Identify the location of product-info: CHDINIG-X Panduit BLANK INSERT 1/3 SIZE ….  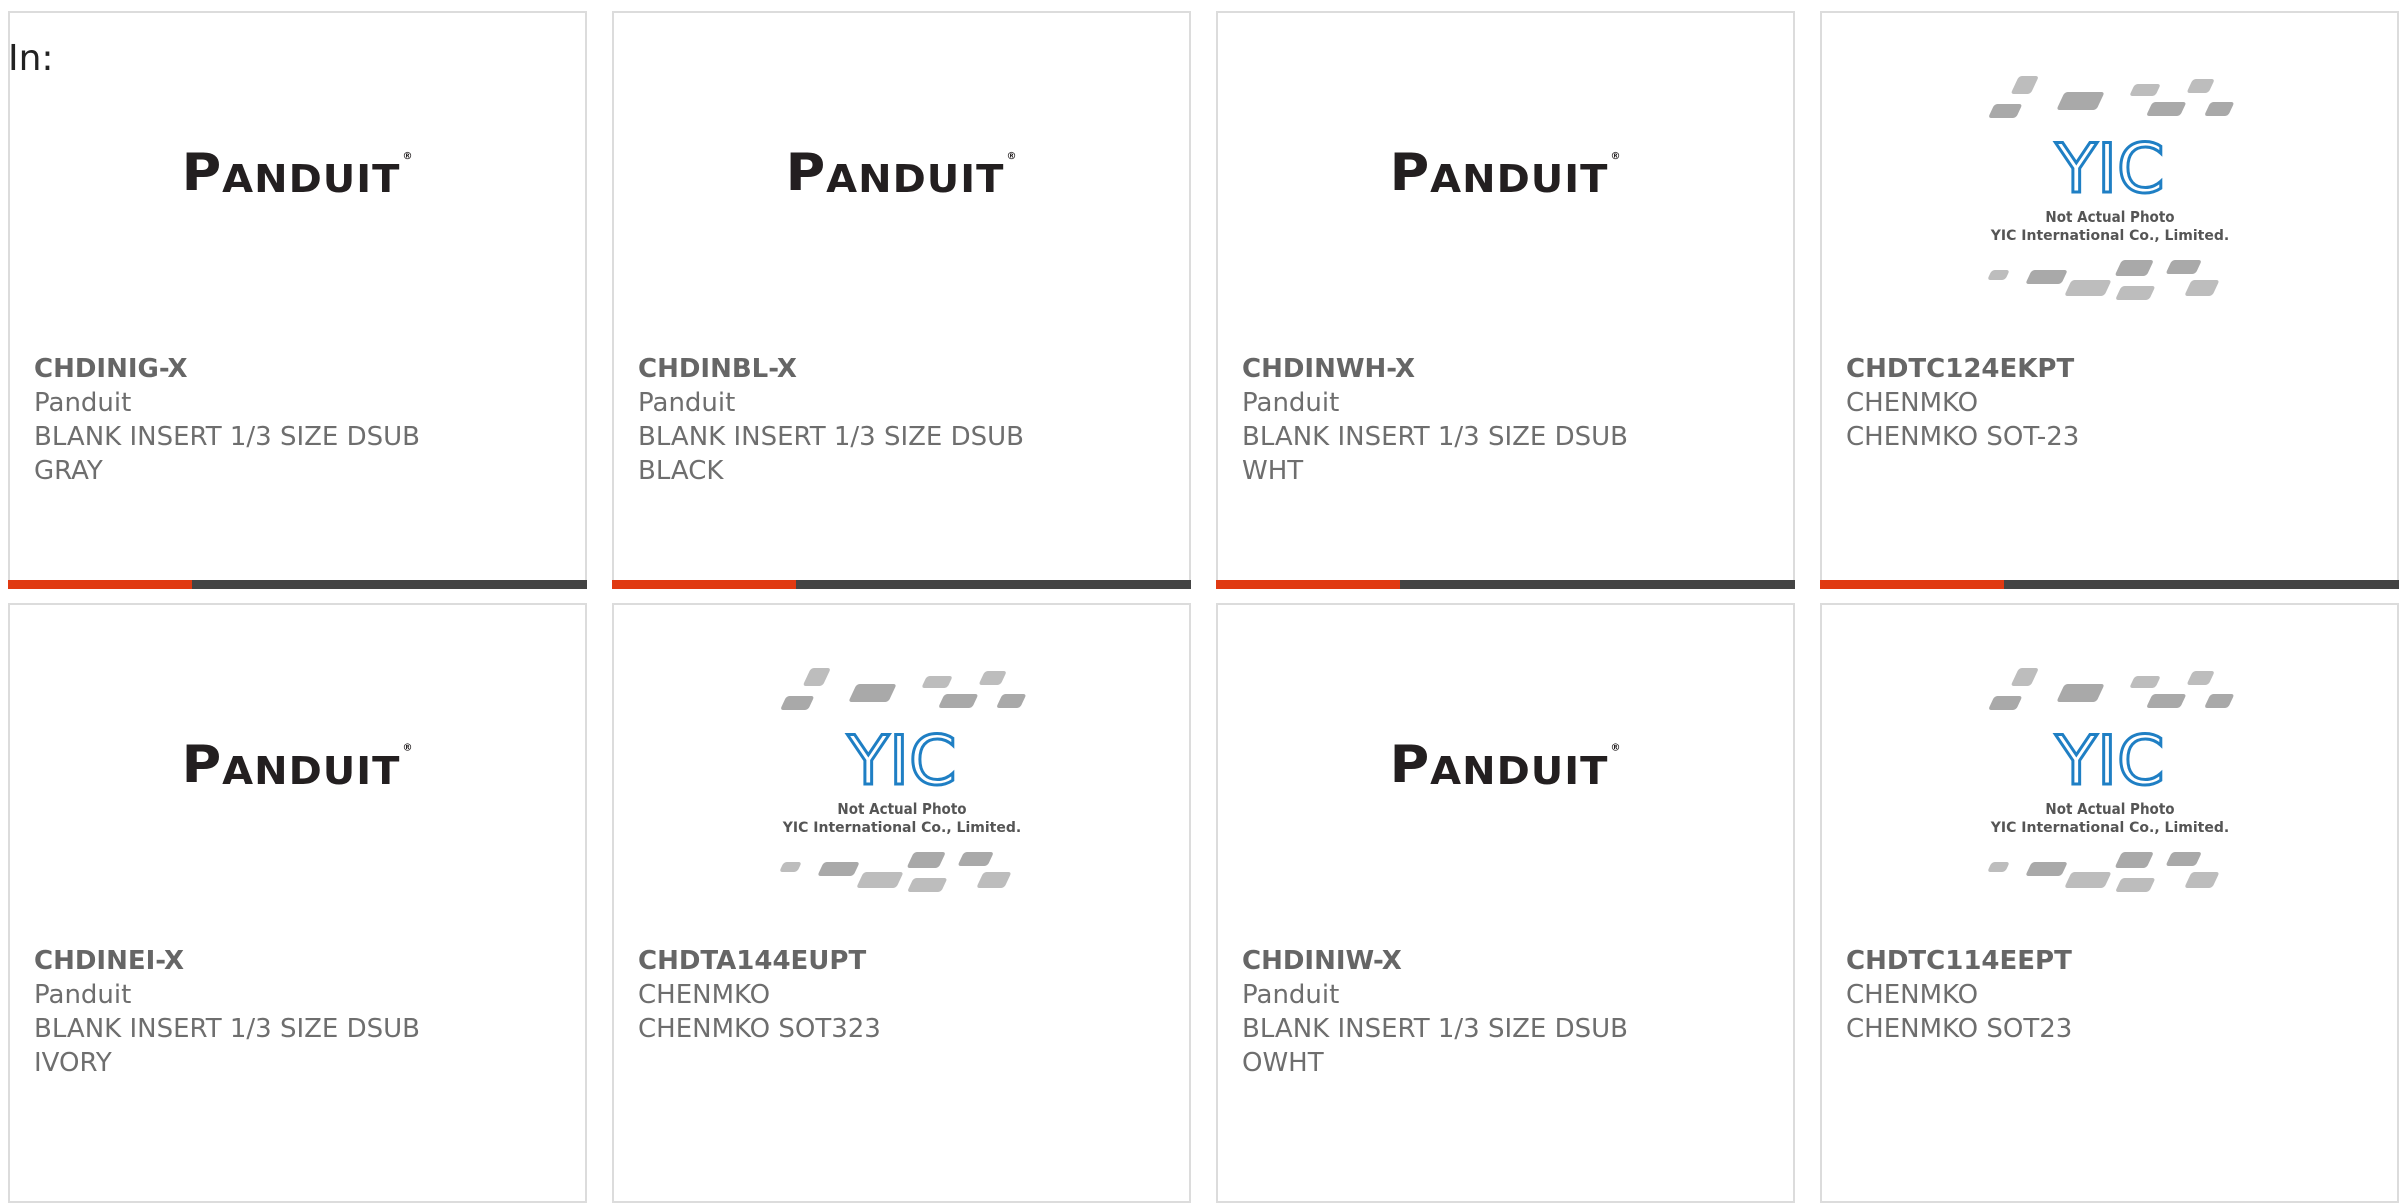
(297, 420).